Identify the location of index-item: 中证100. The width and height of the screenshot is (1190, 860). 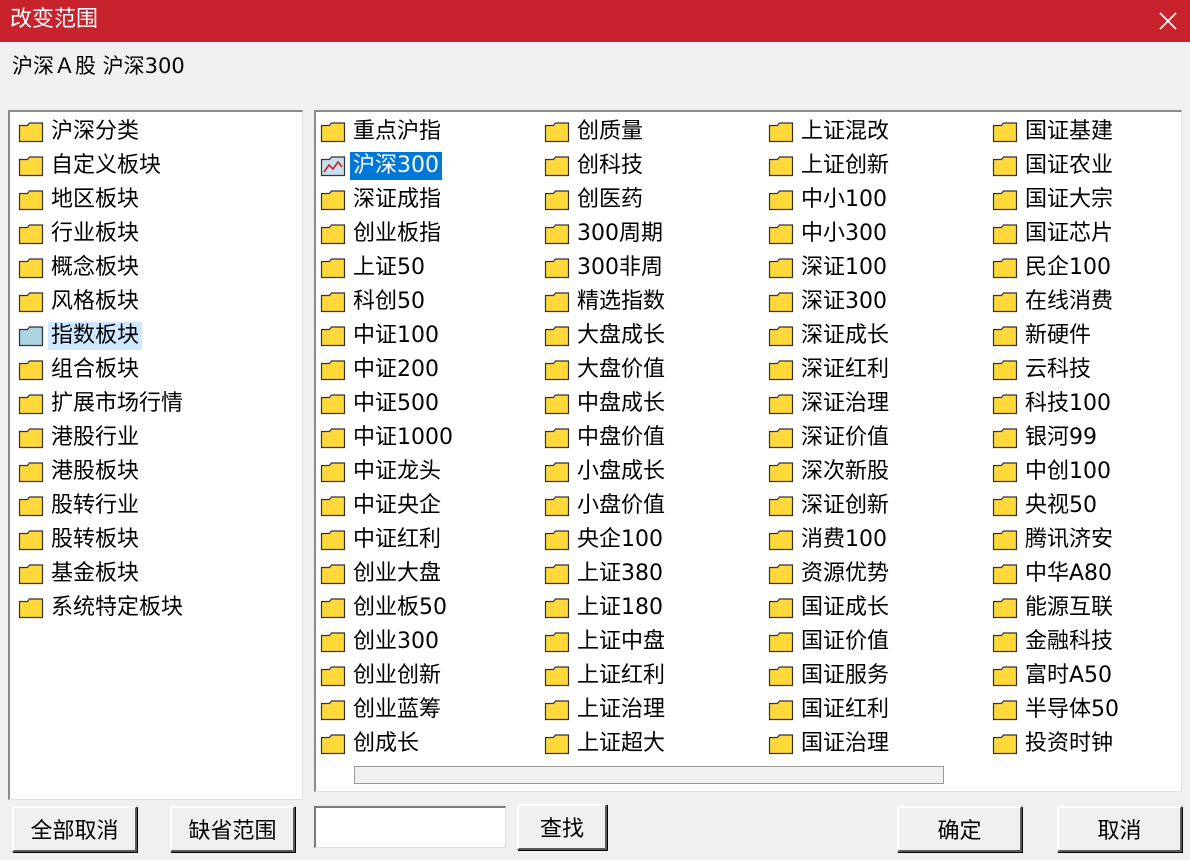
(381, 336).